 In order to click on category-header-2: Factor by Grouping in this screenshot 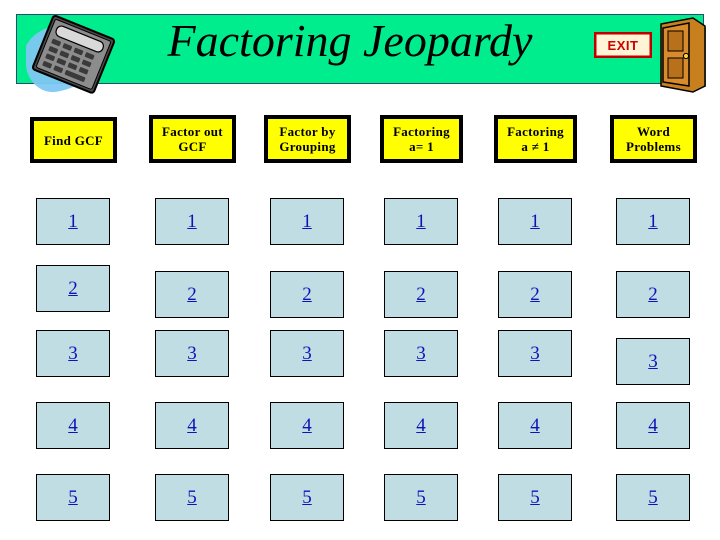, I will do `click(307, 139)`.